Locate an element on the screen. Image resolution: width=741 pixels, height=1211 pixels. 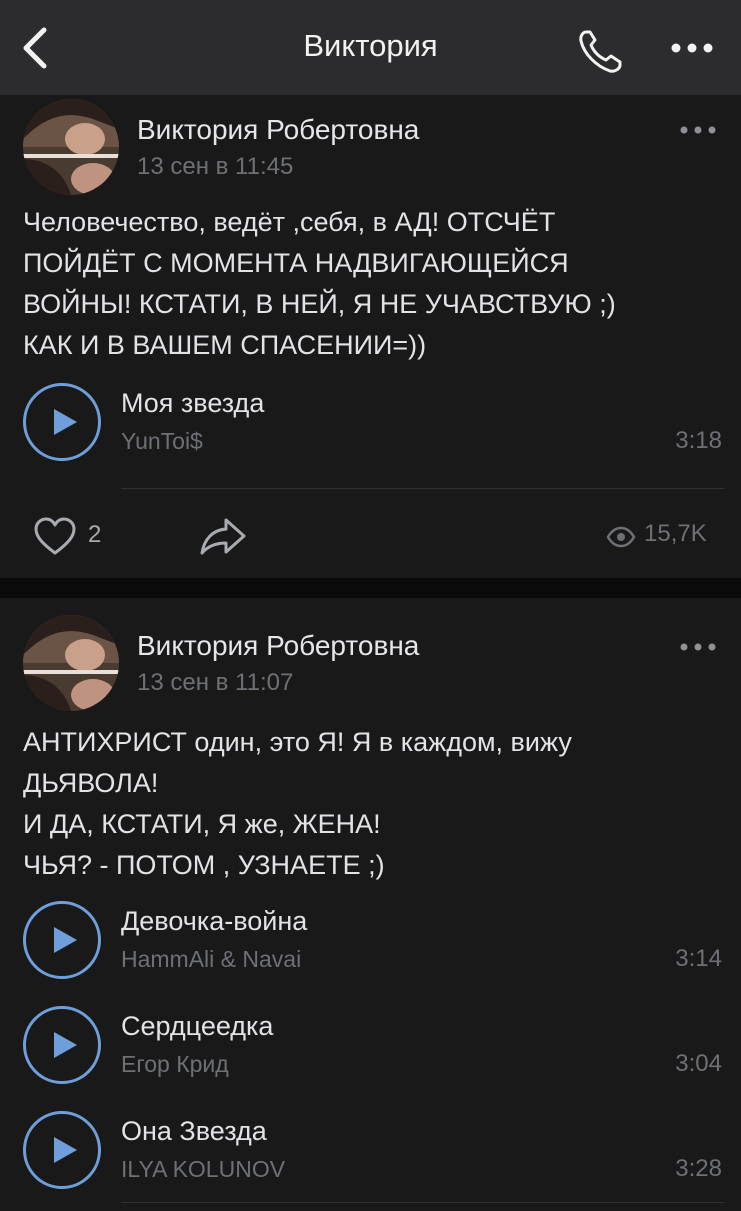
track-title: Она Звезда is located at coordinates (194, 1131).